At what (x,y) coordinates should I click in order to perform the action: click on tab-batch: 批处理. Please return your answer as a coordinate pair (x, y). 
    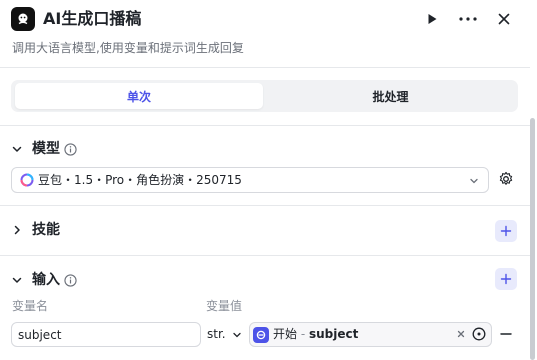
    Looking at the image, I should click on (390, 96).